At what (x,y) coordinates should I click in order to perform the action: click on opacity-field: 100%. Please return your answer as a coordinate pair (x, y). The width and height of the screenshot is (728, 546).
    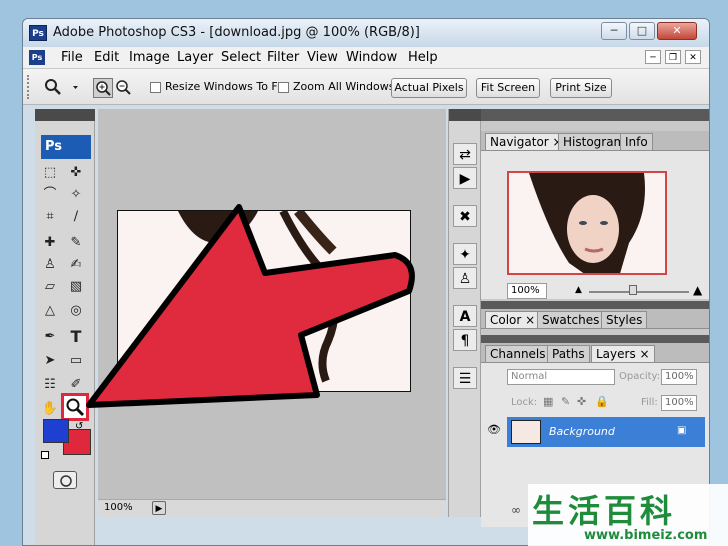
    Looking at the image, I should click on (679, 377).